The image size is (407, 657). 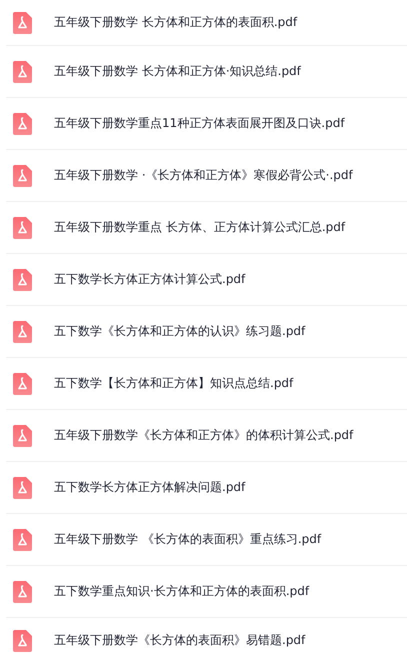 I want to click on file-name: 五年级下册数学《长方体的表面积》易错题.pdf, so click(x=180, y=640).